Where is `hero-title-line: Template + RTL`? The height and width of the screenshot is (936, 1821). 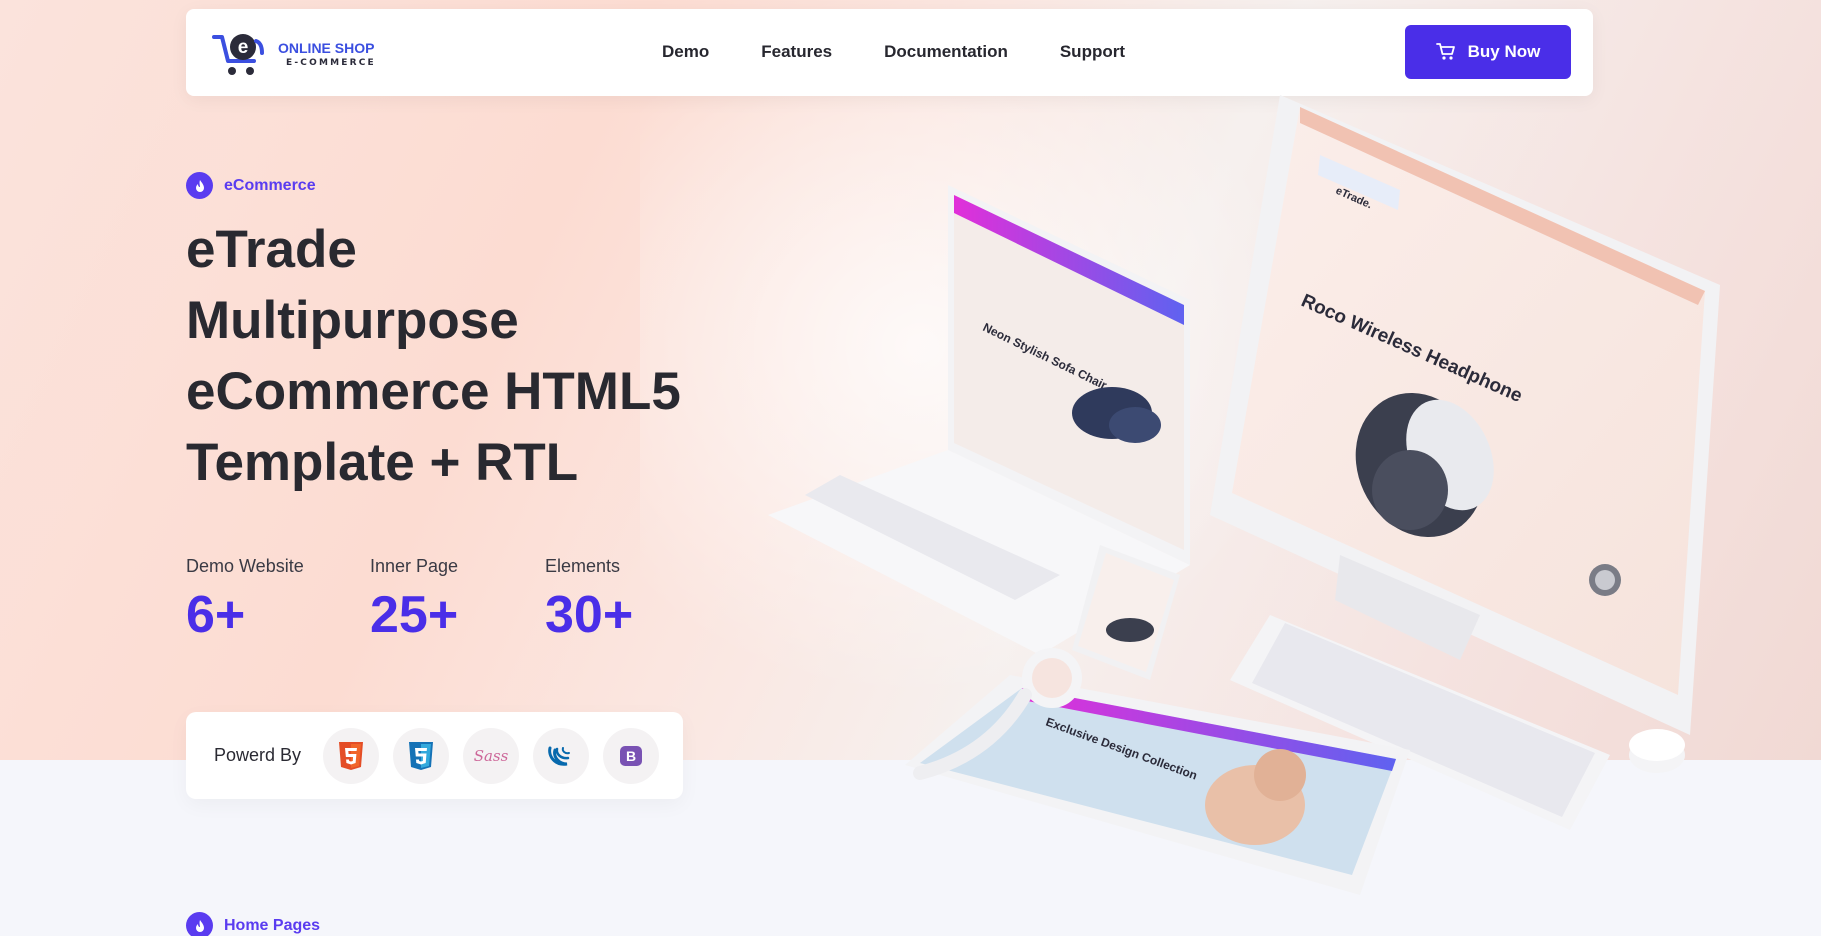
hero-title-line: Template + RTL is located at coordinates (382, 462).